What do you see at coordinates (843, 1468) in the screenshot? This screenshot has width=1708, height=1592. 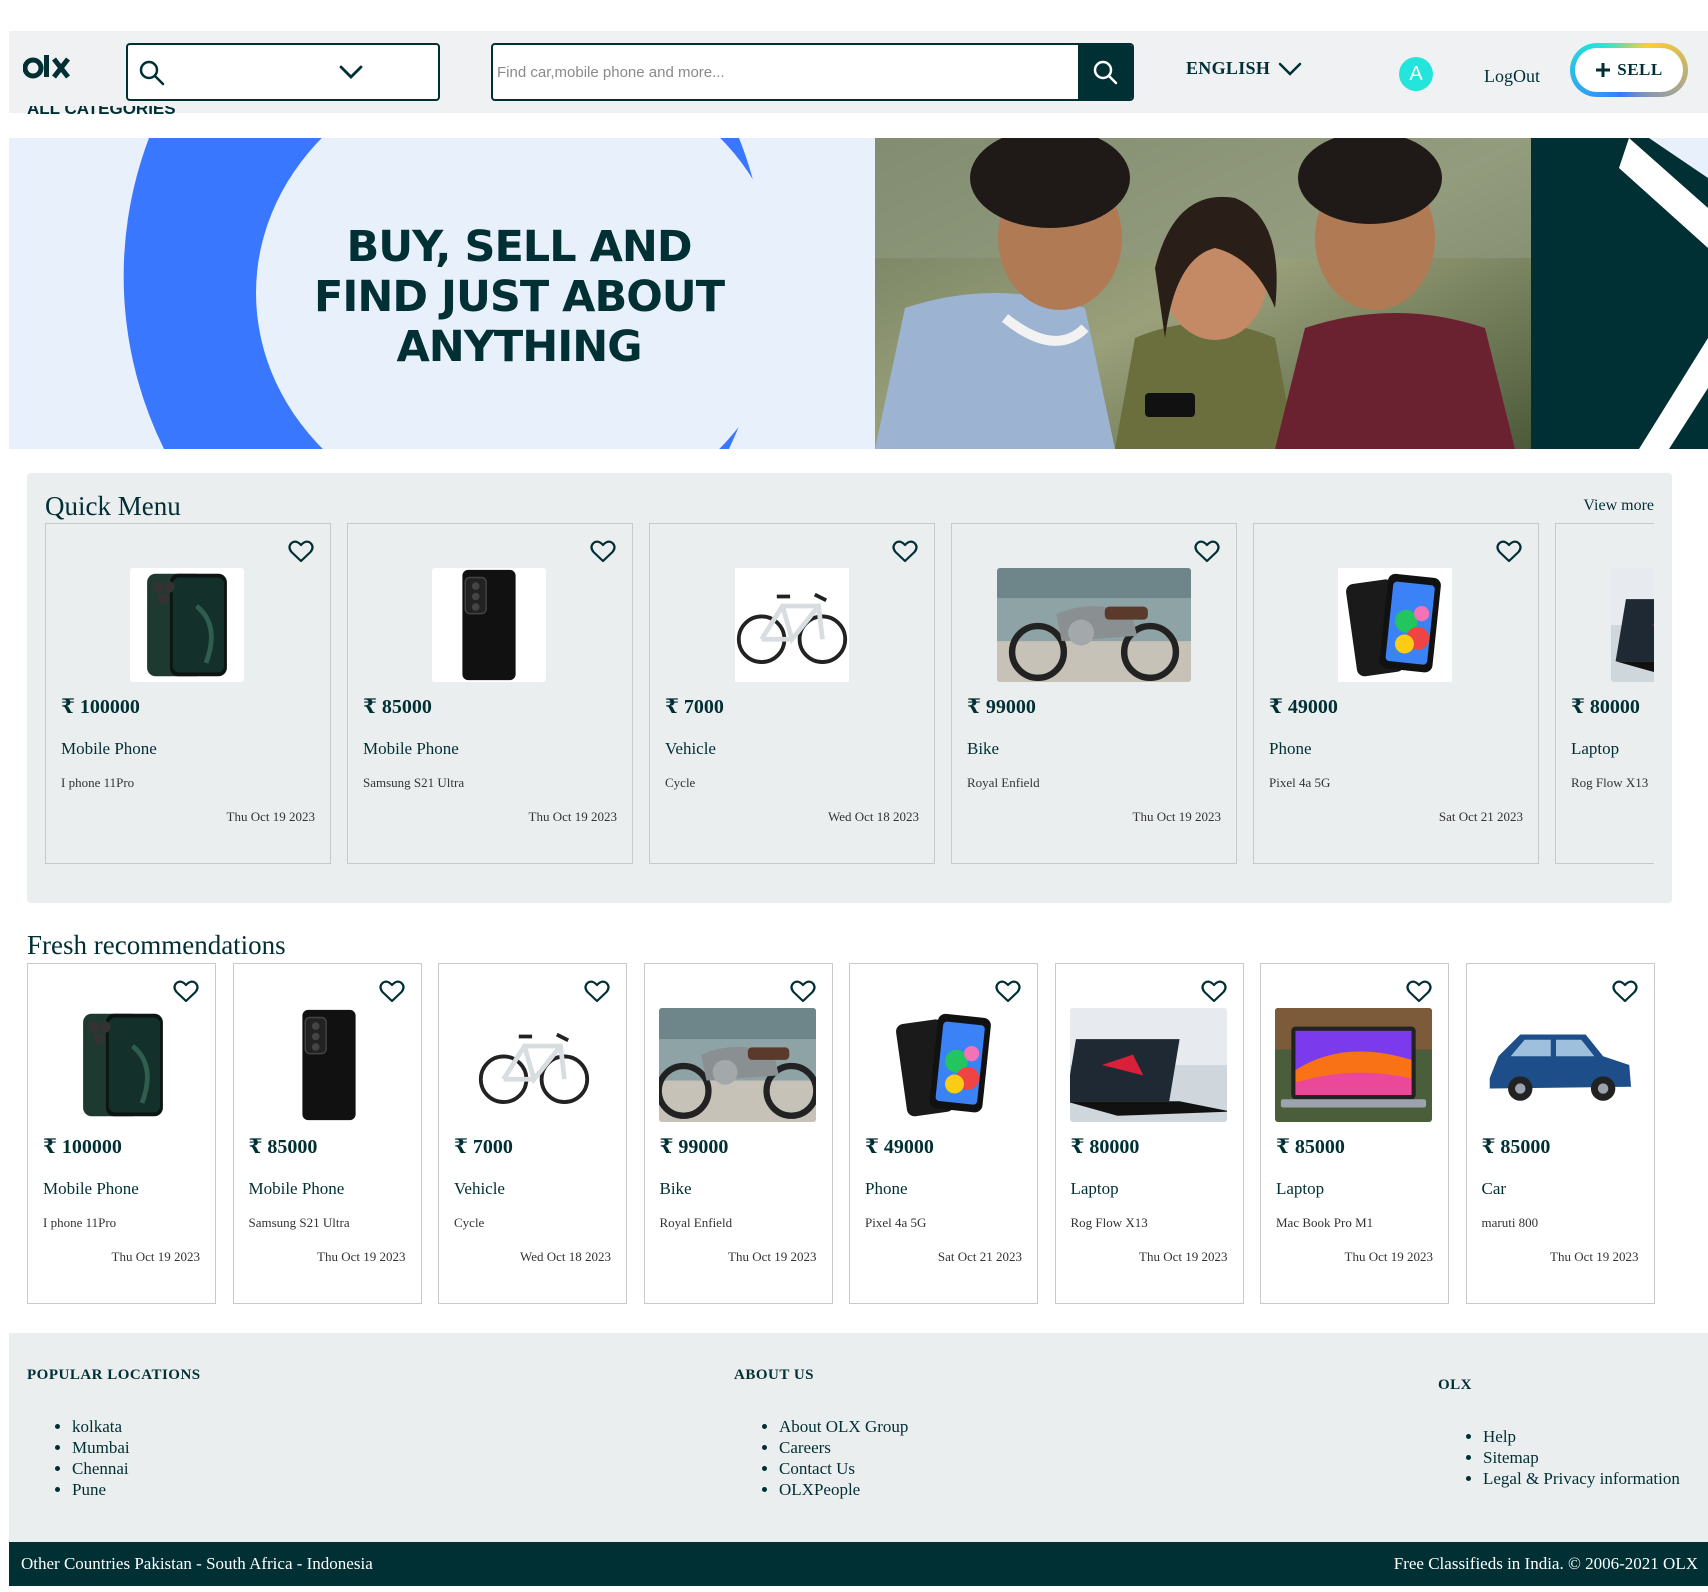 I see `footer-link: Contact Us` at bounding box center [843, 1468].